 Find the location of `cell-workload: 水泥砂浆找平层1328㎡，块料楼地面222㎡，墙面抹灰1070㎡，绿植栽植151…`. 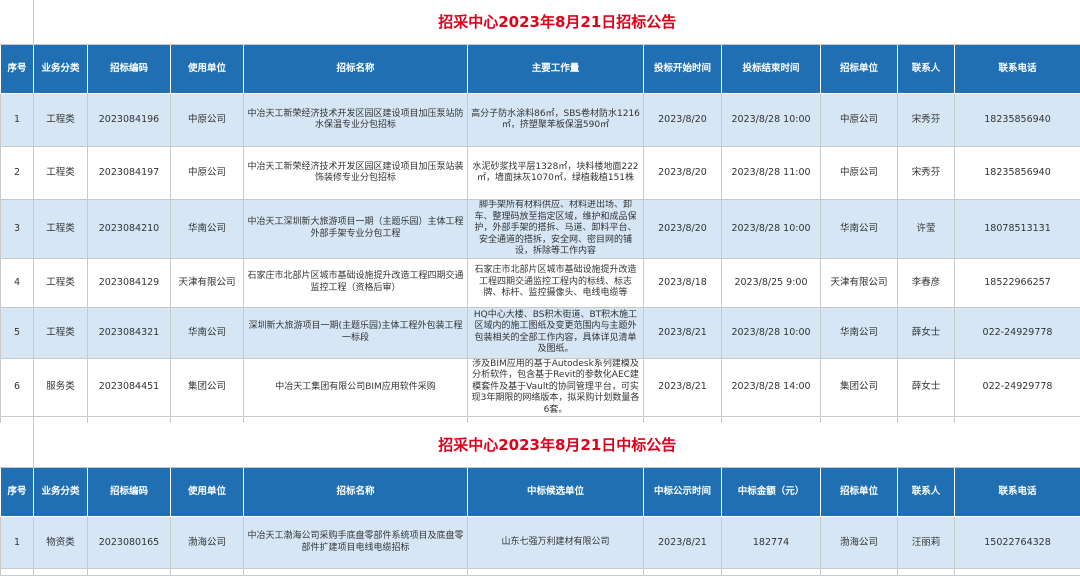

cell-workload: 水泥砂浆找平层1328㎡，块料楼地面222㎡，墙面抹灰1070㎡，绿植栽植151… is located at coordinates (556, 173).